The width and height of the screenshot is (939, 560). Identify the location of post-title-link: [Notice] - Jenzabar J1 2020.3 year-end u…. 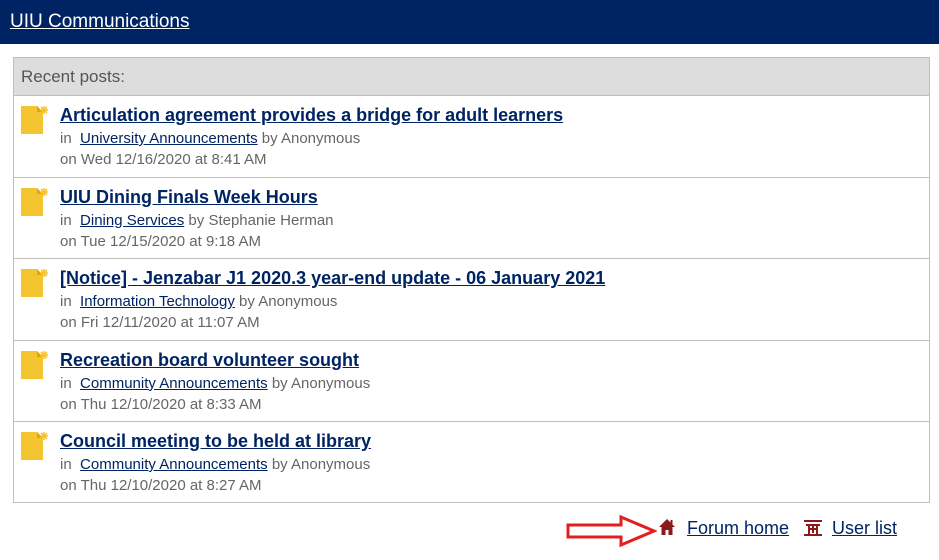
(332, 278).